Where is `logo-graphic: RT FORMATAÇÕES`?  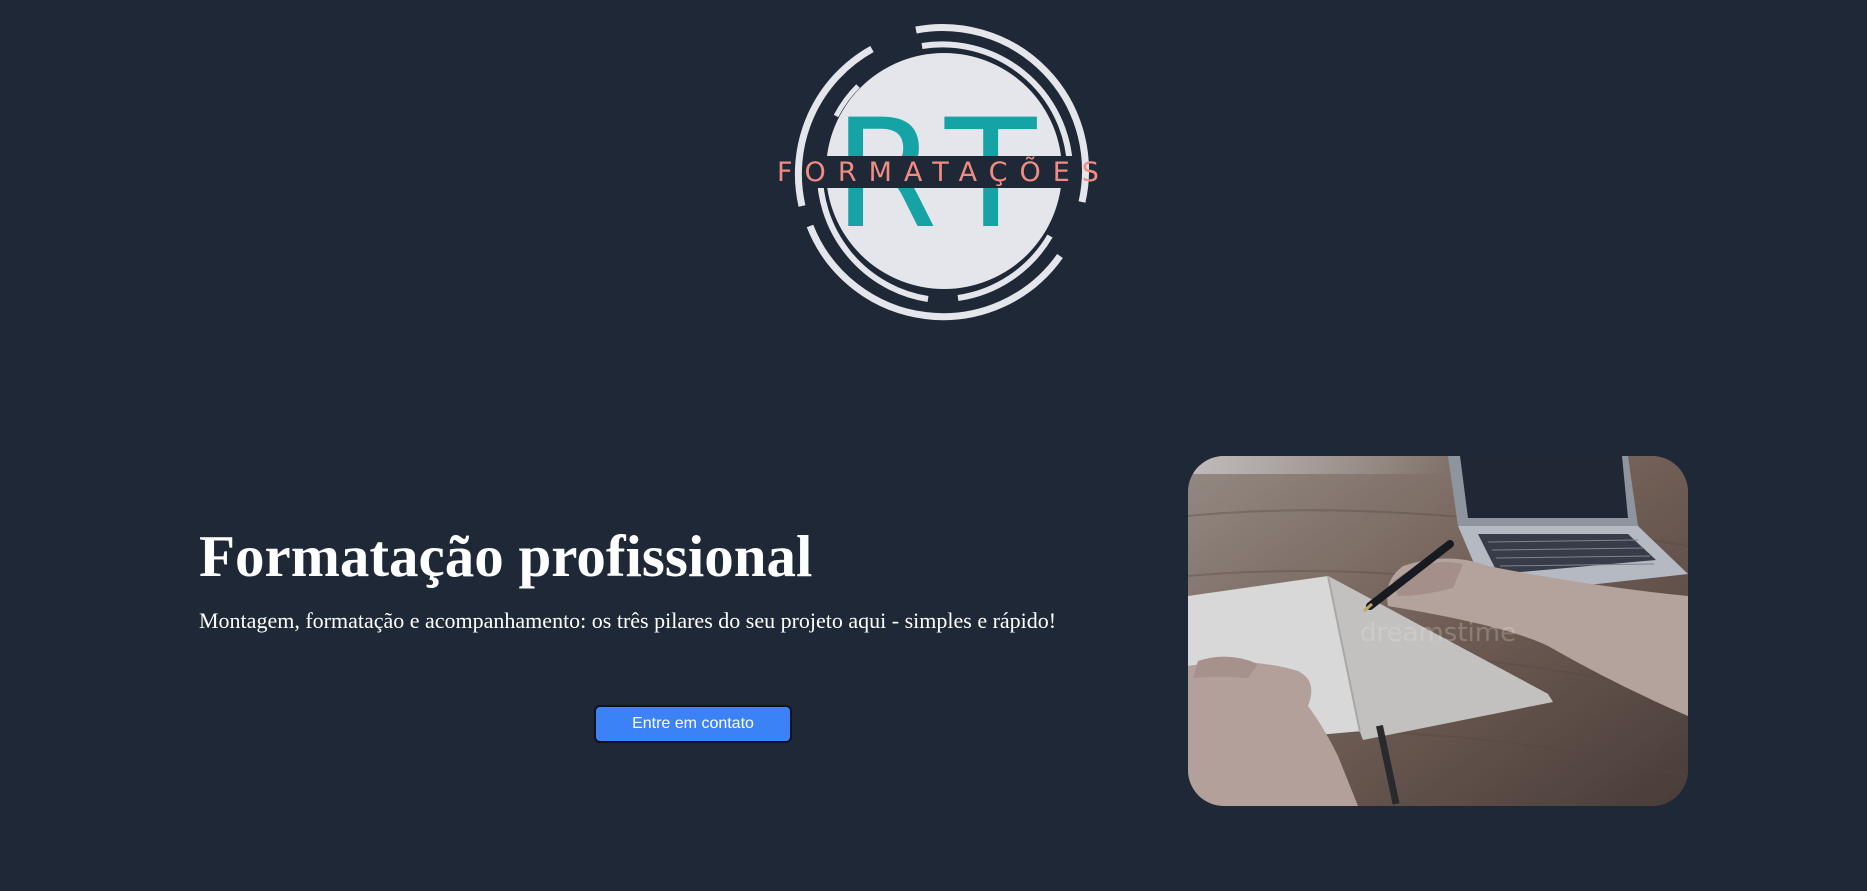
logo-graphic: RT FORMATAÇÕES is located at coordinates (944, 172).